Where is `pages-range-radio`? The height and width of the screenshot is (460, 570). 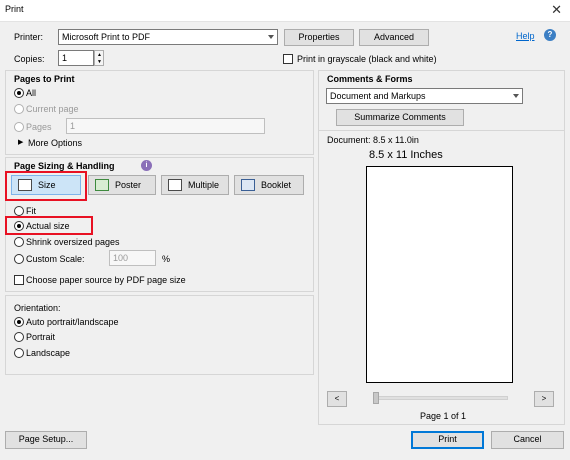 pages-range-radio is located at coordinates (19, 127).